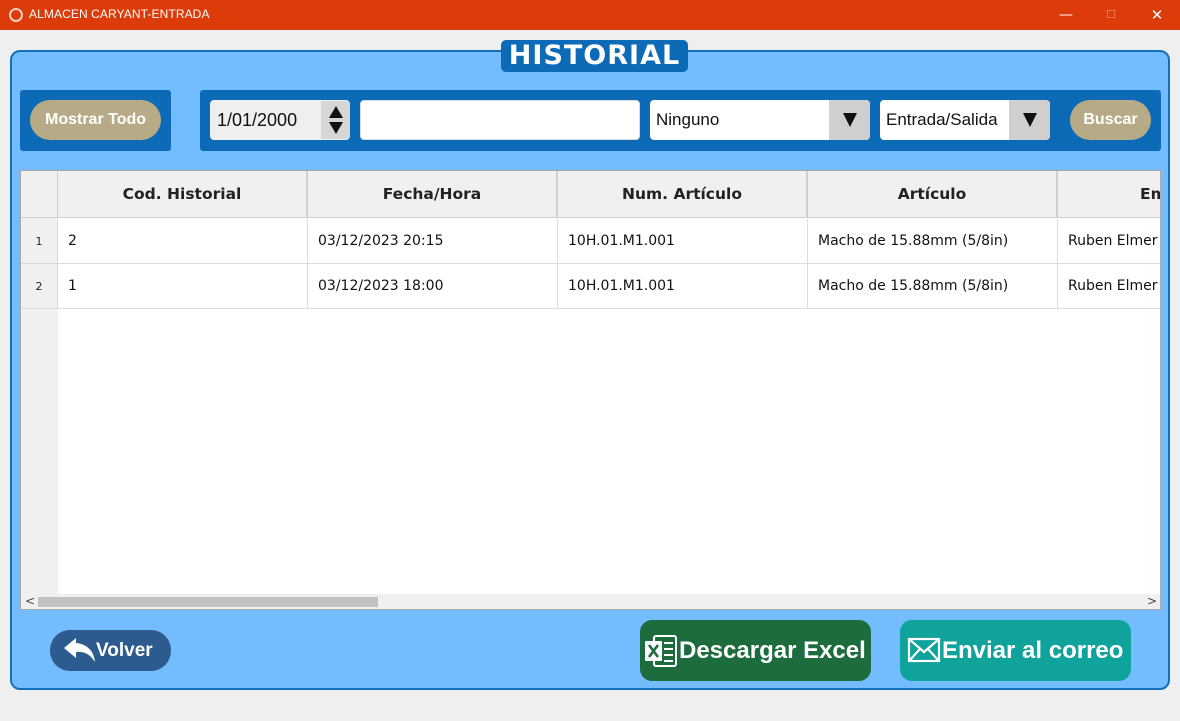  What do you see at coordinates (335, 120) in the screenshot?
I see `date-spinner` at bounding box center [335, 120].